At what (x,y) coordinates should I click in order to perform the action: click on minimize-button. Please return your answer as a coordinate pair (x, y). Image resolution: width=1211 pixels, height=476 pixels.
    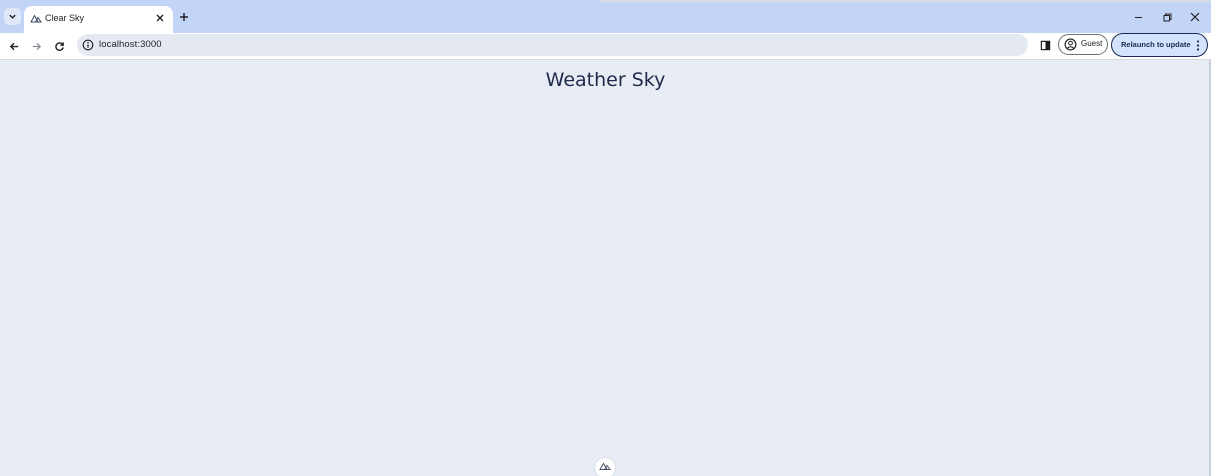
    Looking at the image, I should click on (1138, 17).